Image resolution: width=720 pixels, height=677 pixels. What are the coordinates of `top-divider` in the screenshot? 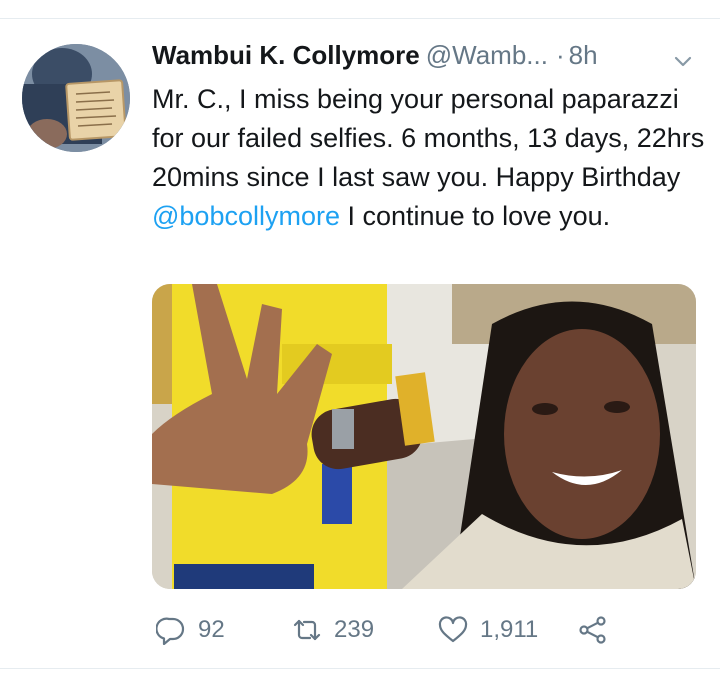 It's located at (360, 18).